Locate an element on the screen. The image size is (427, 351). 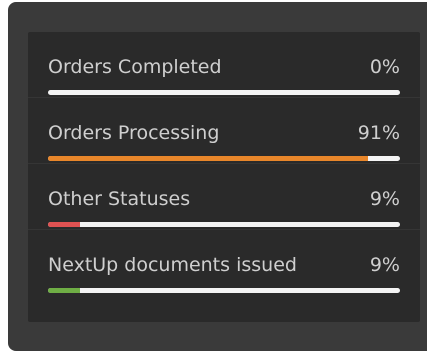
stat-label: Orders Processing is located at coordinates (134, 133).